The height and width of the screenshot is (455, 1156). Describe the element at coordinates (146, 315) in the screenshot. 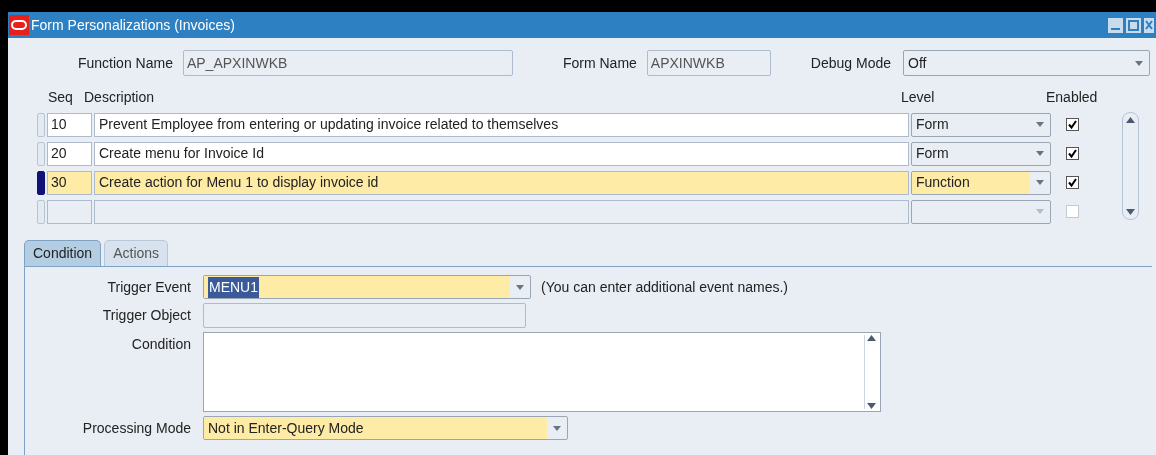

I see `field-label: Trigger Object` at that location.